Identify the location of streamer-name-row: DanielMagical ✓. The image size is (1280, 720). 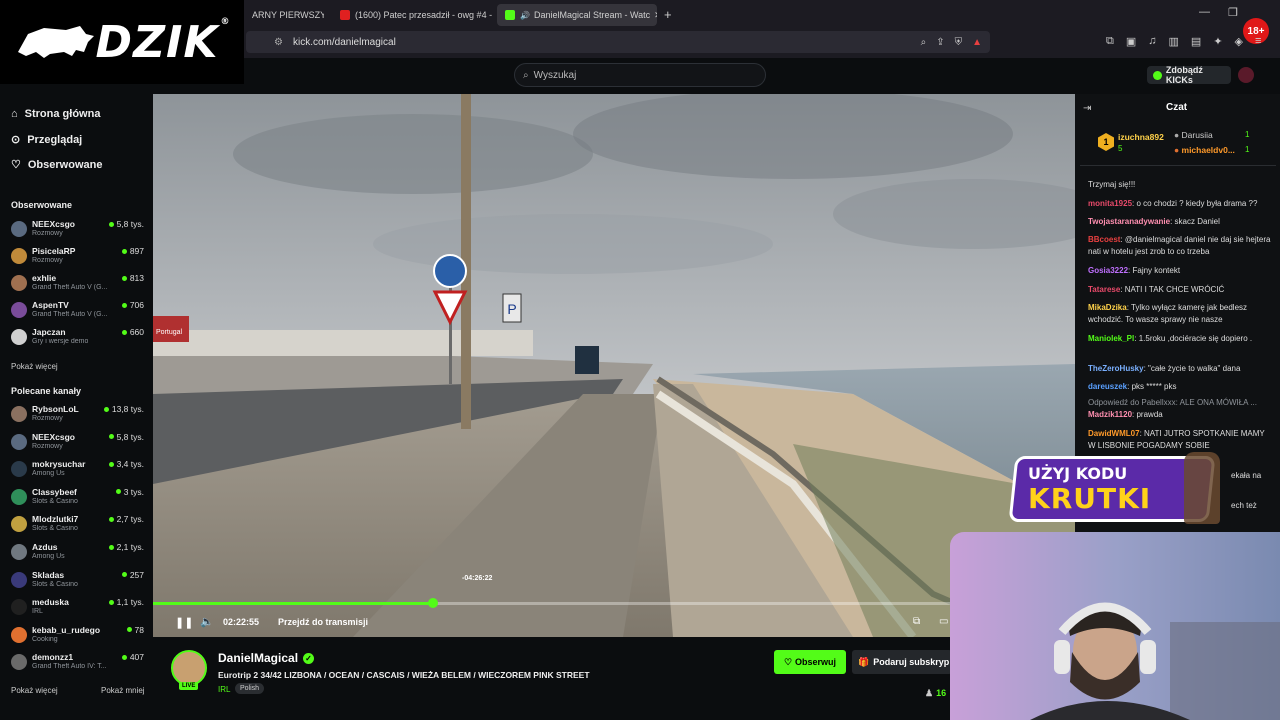
(266, 658).